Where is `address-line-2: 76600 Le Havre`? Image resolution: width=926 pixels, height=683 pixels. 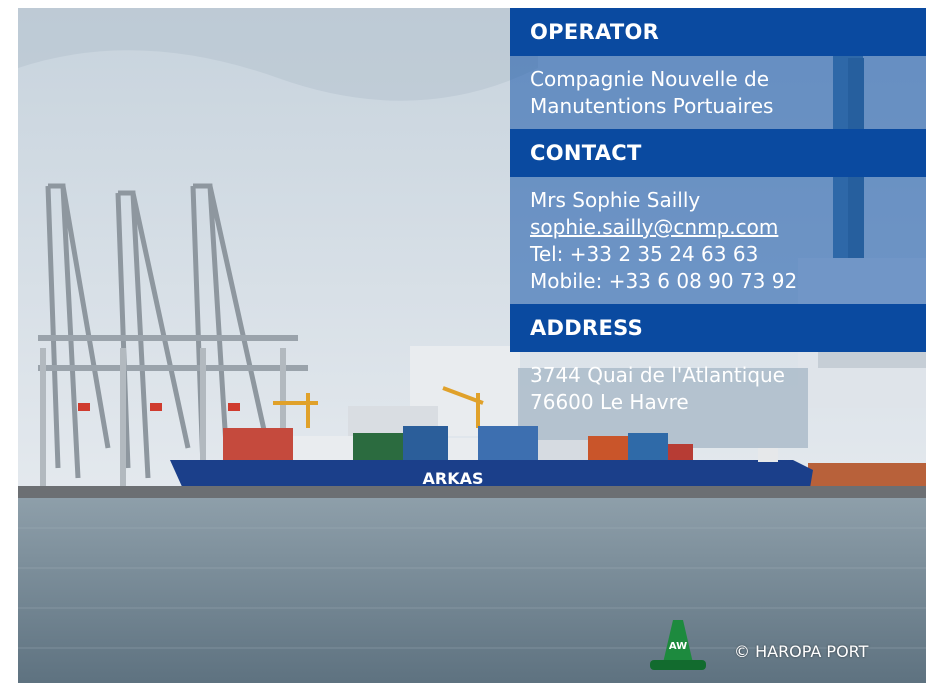
address-line-2: 76600 Le Havre is located at coordinates (609, 402).